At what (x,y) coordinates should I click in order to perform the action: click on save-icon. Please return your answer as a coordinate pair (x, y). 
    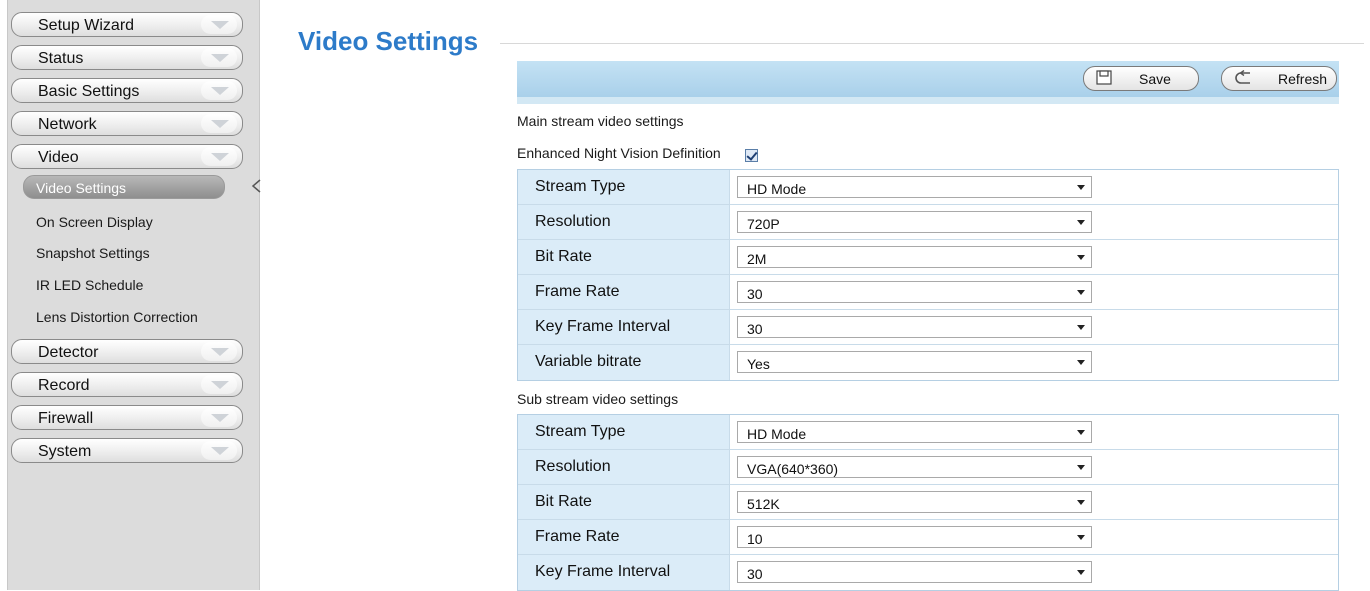
    Looking at the image, I should click on (1104, 77).